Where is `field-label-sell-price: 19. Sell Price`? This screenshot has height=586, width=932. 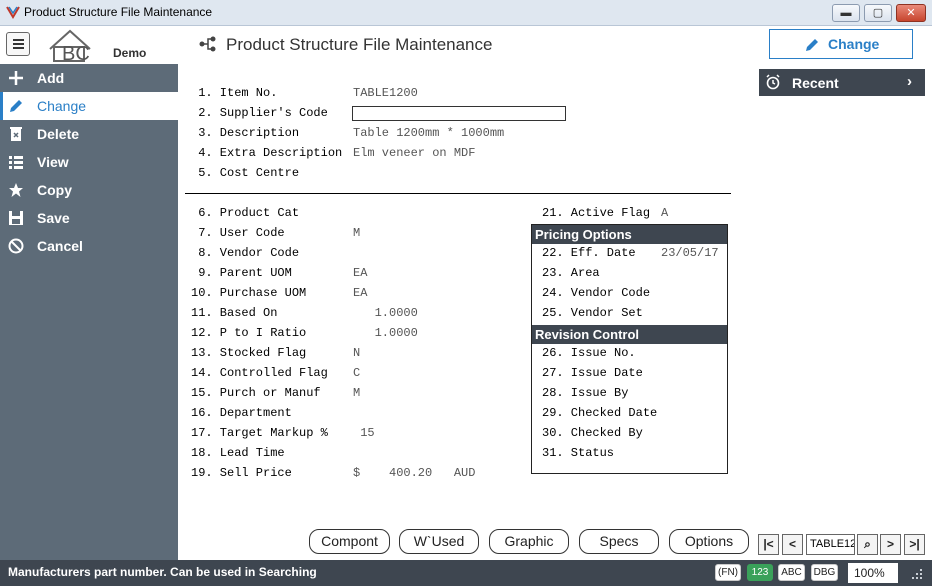
field-label-sell-price: 19. Sell Price is located at coordinates (241, 473).